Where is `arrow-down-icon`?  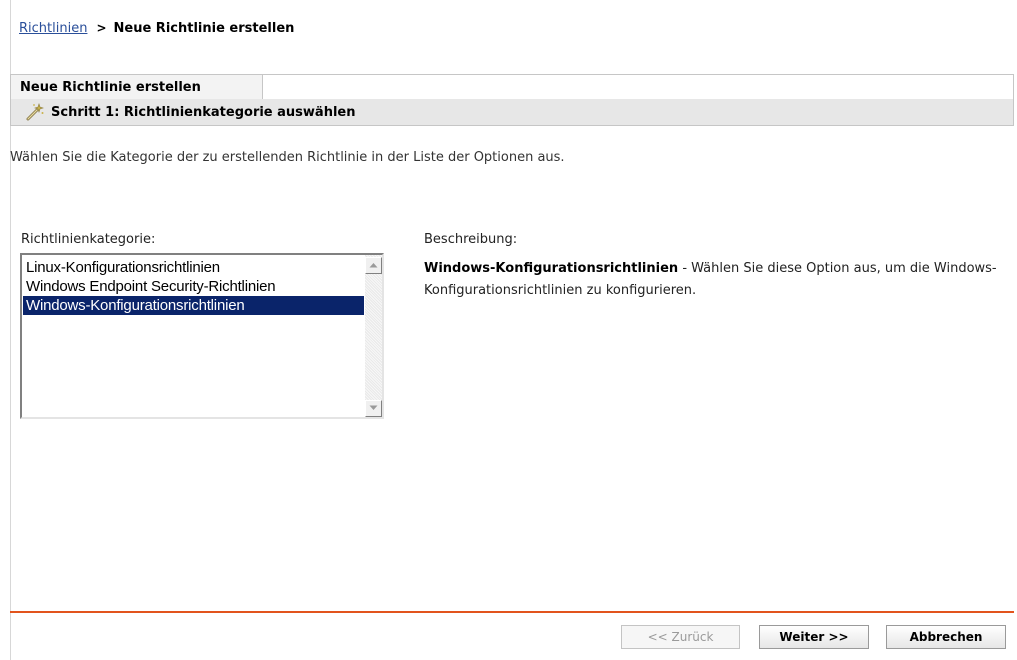
arrow-down-icon is located at coordinates (373, 407).